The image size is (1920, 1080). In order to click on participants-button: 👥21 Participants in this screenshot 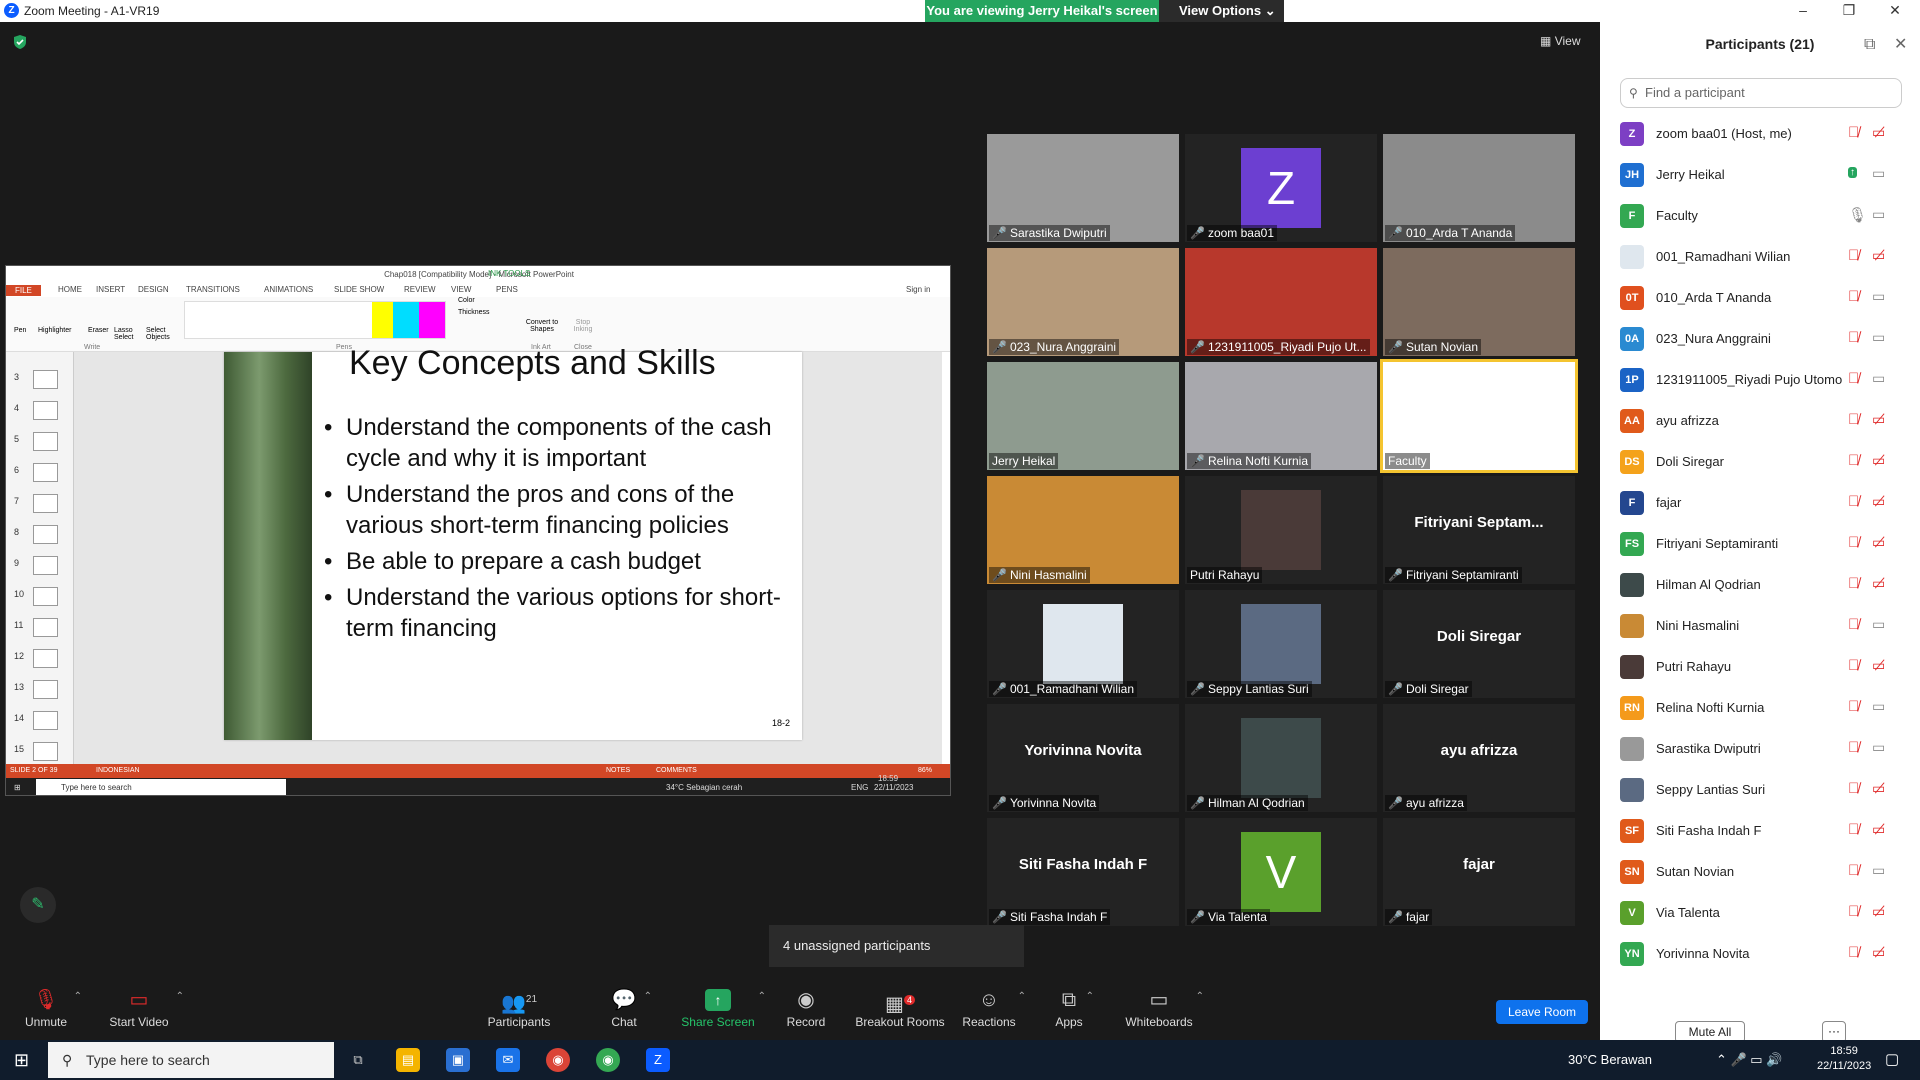, I will do `click(519, 1012)`.